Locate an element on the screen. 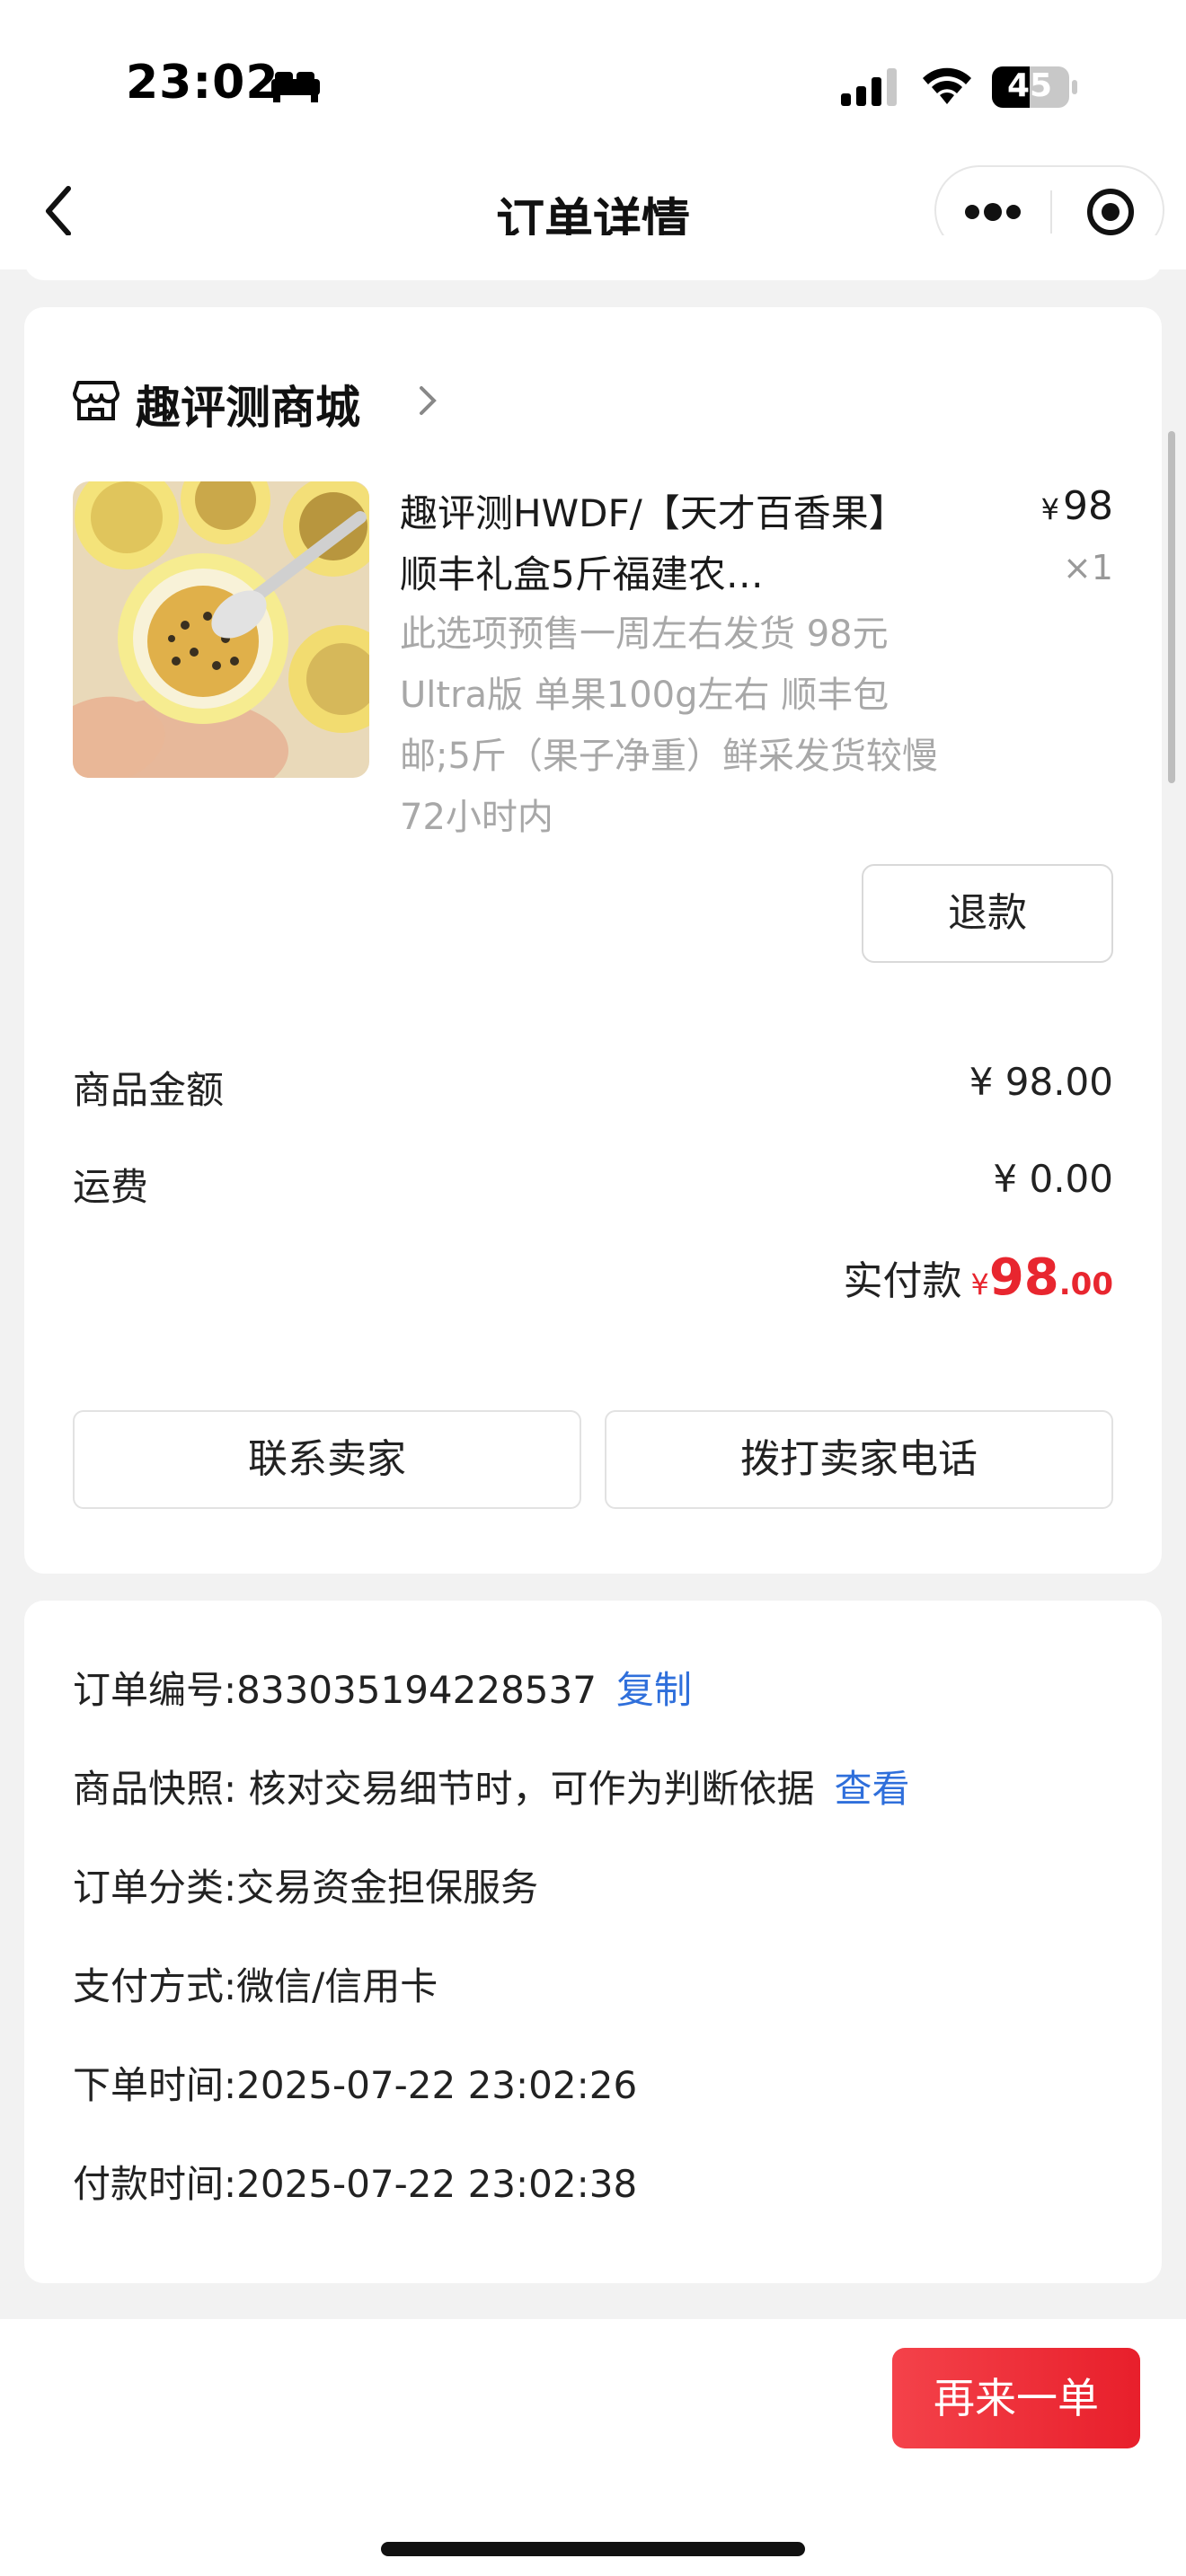 This screenshot has height=2576, width=1186. reorder-button: 再来一单 is located at coordinates (1016, 2398).